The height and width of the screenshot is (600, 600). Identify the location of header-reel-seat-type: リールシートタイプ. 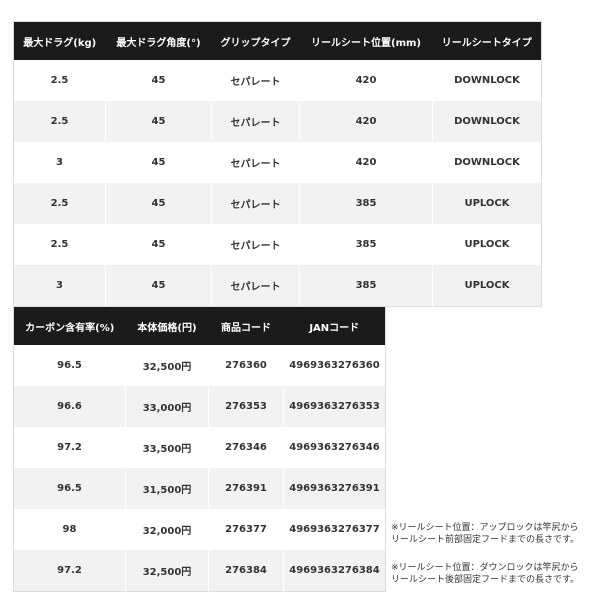
(487, 40).